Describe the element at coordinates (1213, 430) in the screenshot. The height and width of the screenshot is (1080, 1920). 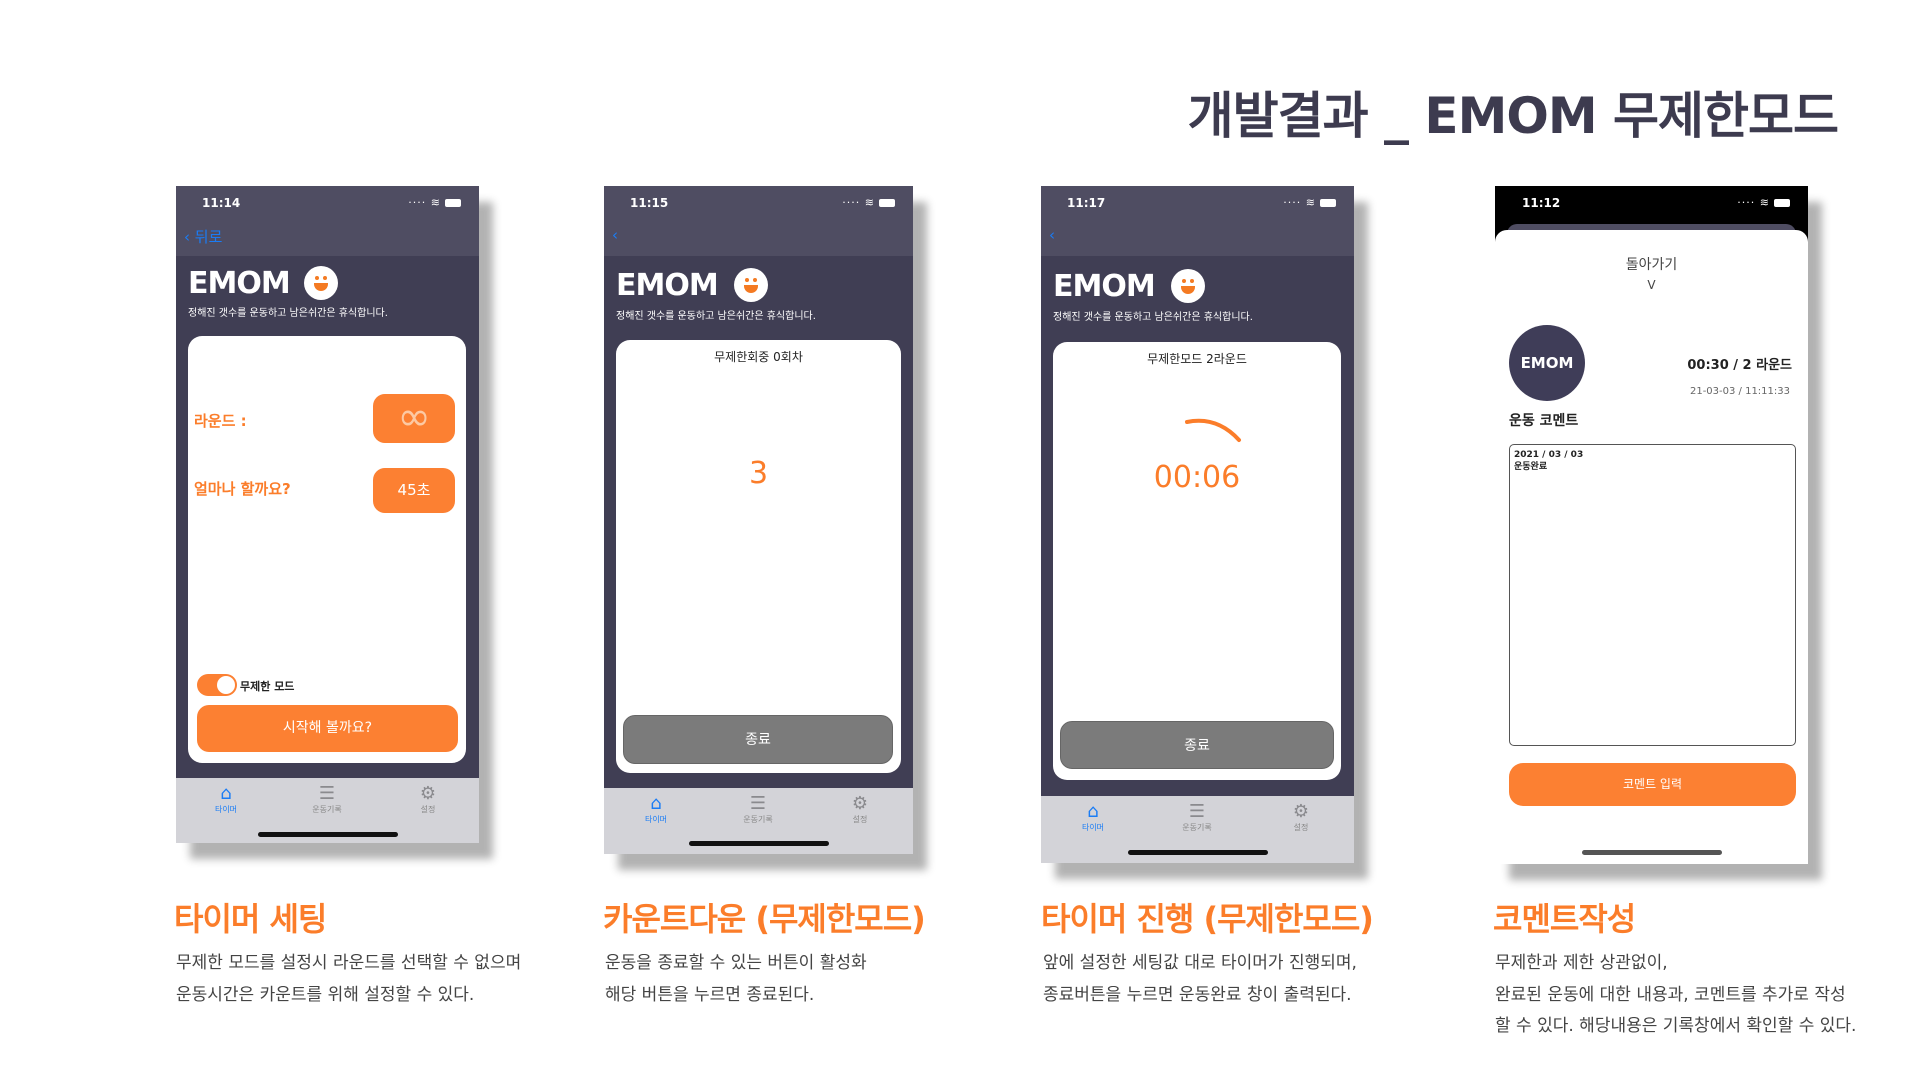
I see `progress-arc` at that location.